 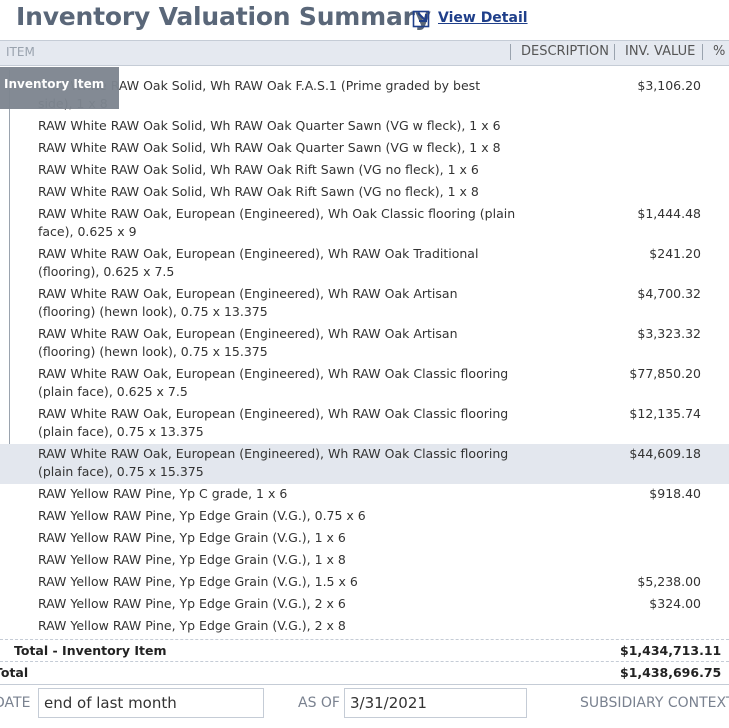 I want to click on column-header-percent: % OF, so click(x=715, y=52).